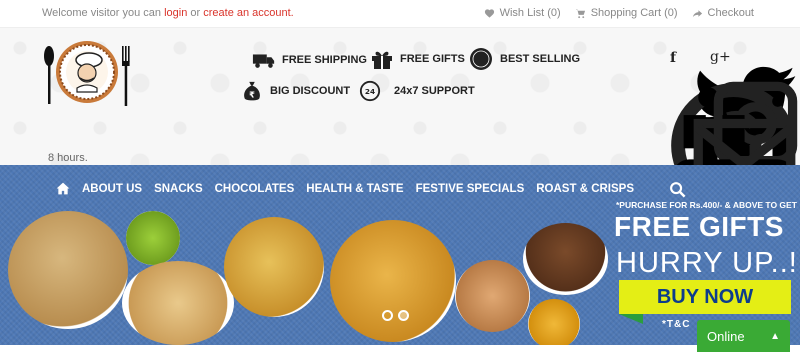 This screenshot has width=800, height=352. Describe the element at coordinates (634, 13) in the screenshot. I see `cart-label: Shopping Cart (0)` at that location.